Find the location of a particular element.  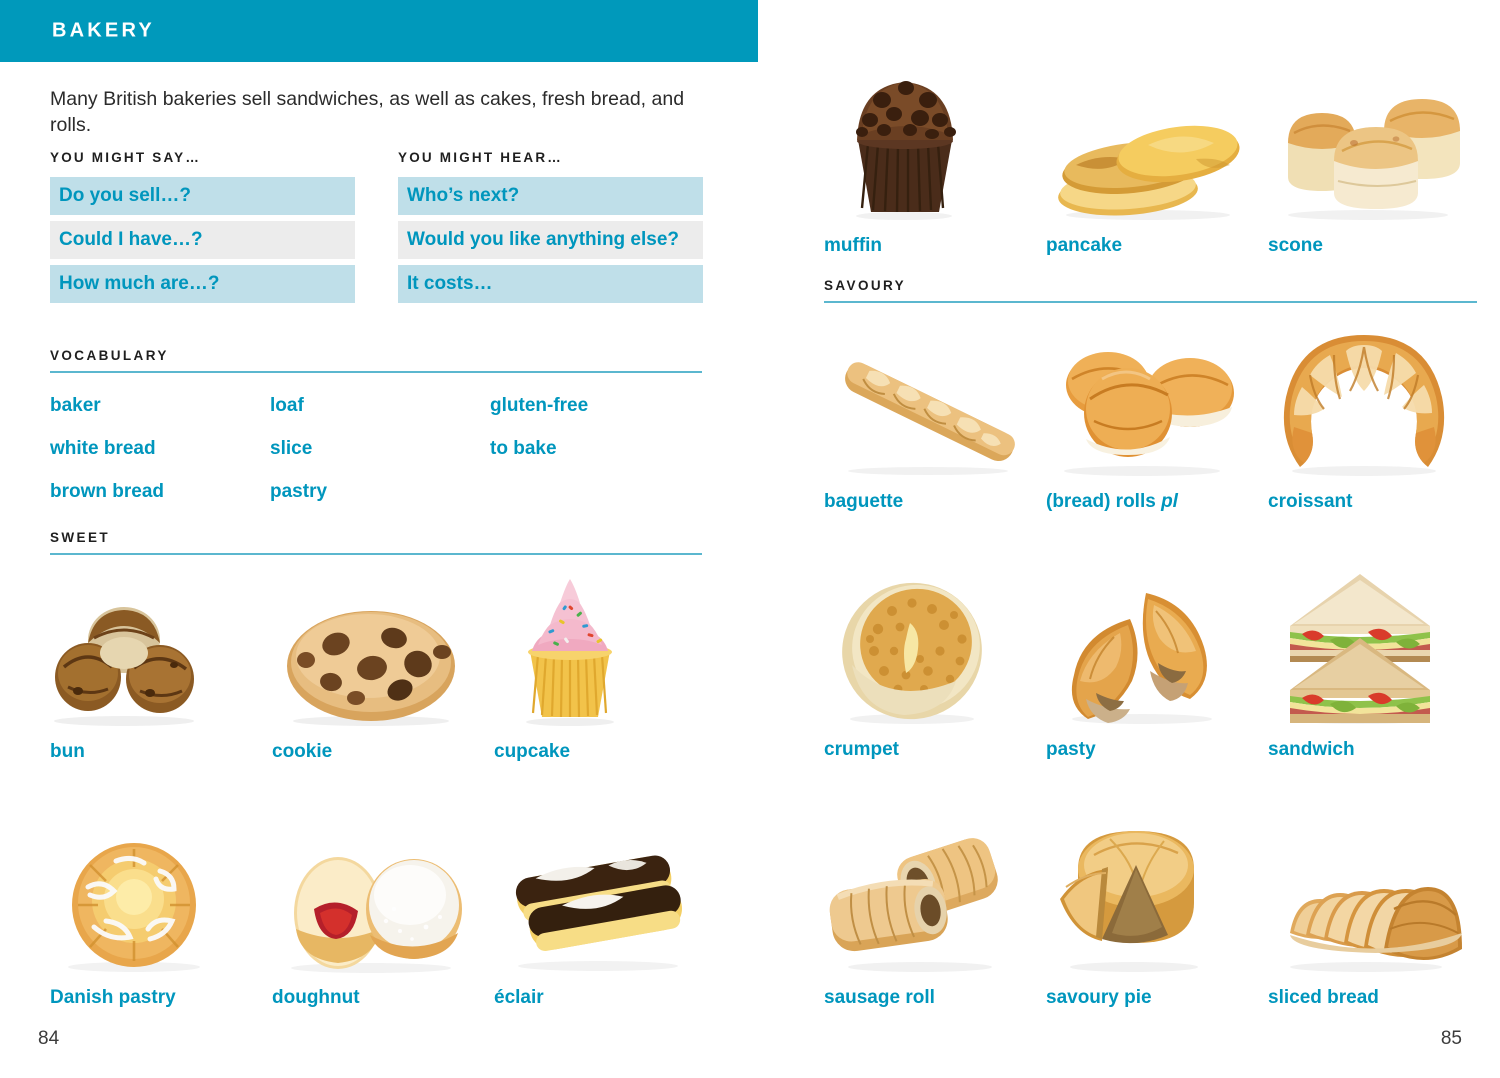

item-scone: scone is located at coordinates (1379, 161).